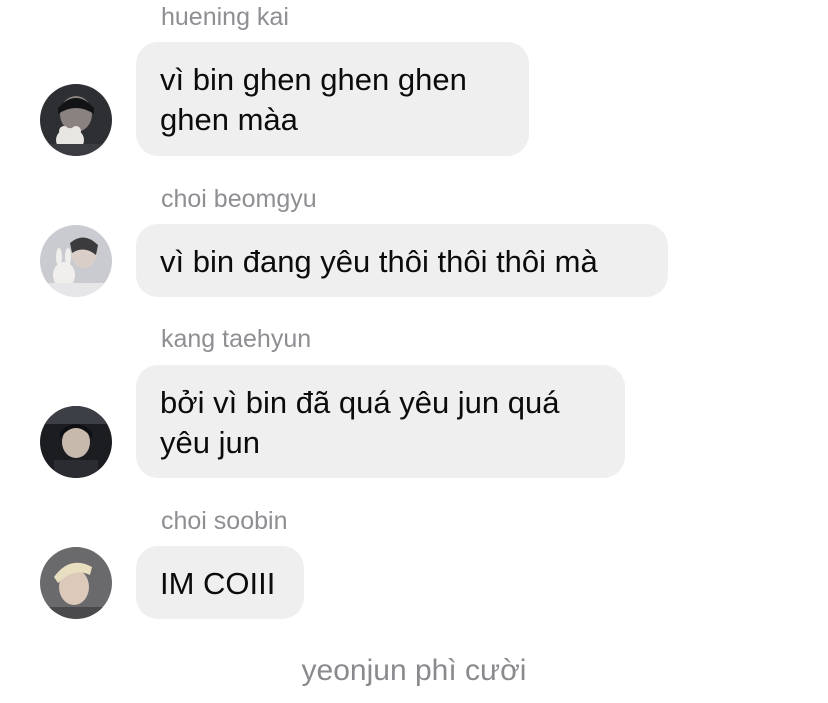  What do you see at coordinates (76, 442) in the screenshot?
I see `kang-taehyun-avatar` at bounding box center [76, 442].